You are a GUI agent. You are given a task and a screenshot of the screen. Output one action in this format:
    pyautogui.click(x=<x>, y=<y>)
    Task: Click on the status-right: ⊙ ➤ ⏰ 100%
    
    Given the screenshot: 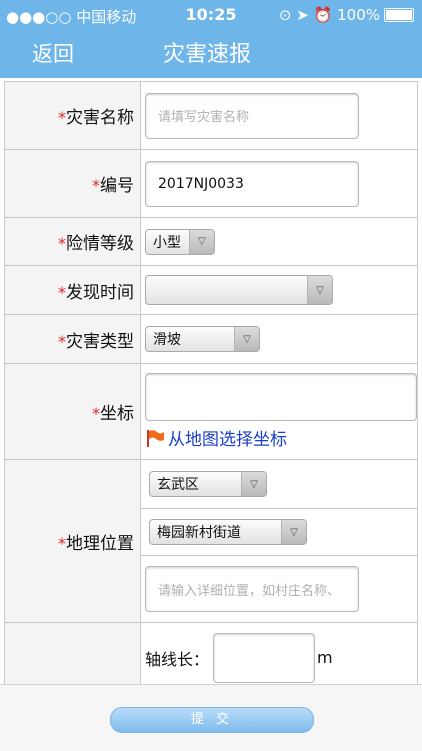 What is the action you would take?
    pyautogui.click(x=346, y=15)
    